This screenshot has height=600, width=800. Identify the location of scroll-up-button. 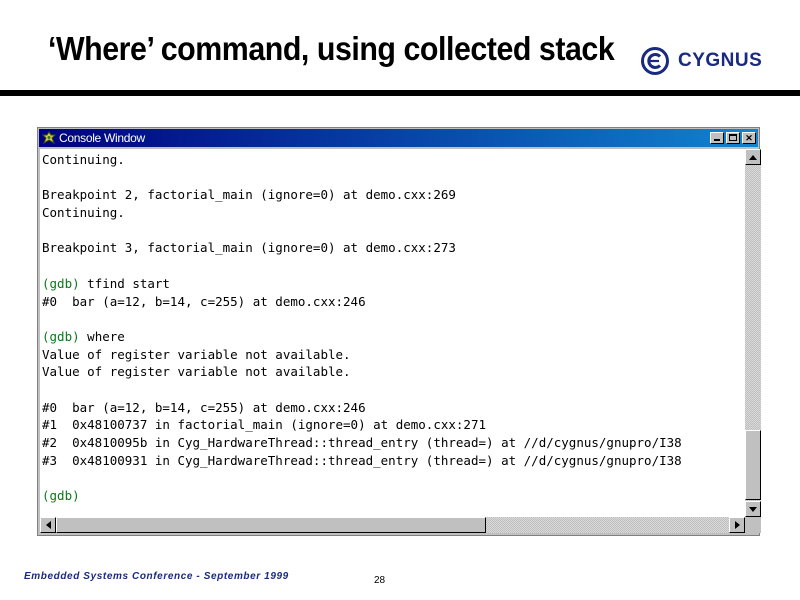
(753, 157).